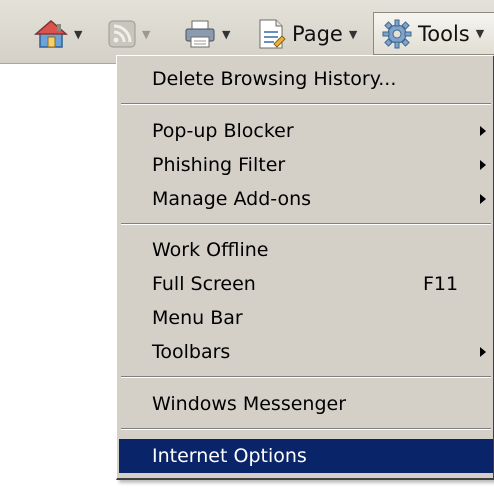 The width and height of the screenshot is (494, 491). Describe the element at coordinates (51, 34) in the screenshot. I see `home-icon` at that location.